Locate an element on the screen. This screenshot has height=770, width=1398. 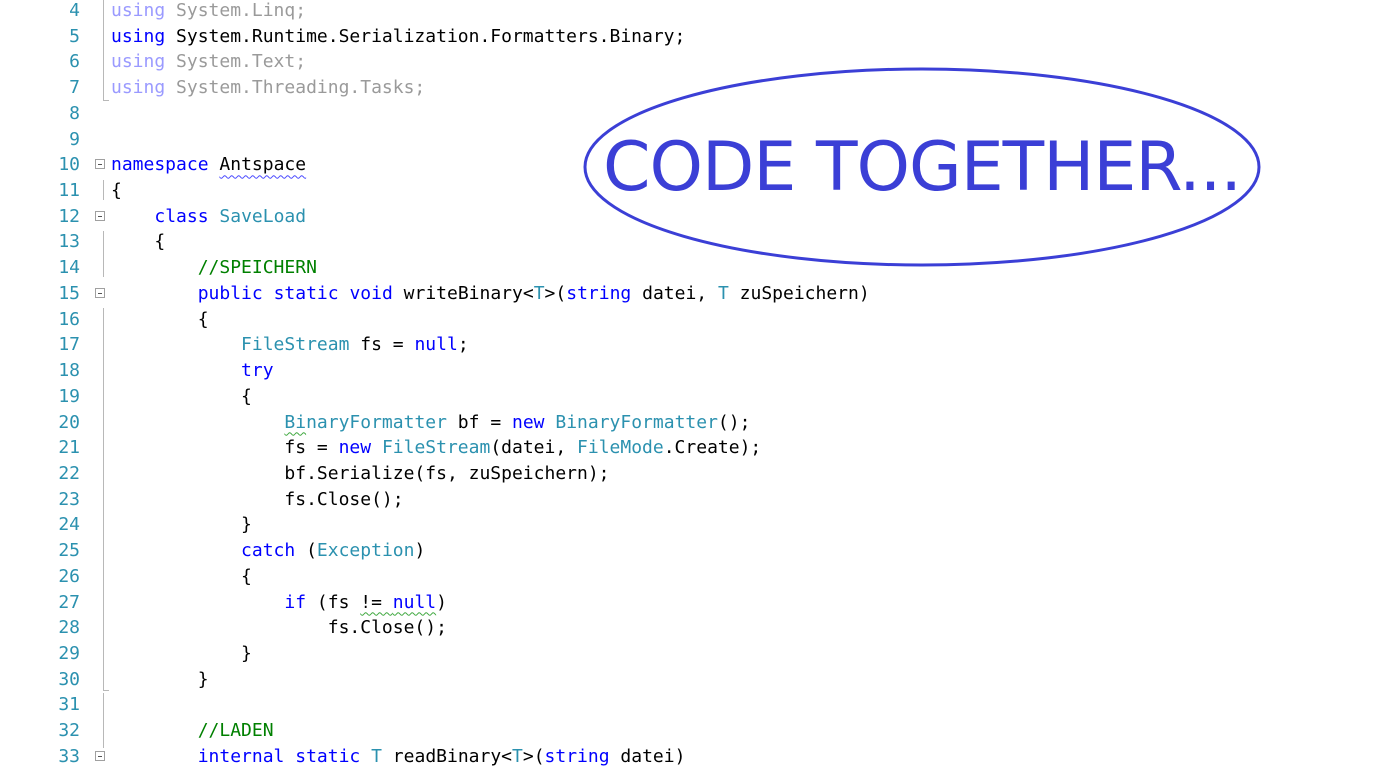
code-token: null is located at coordinates (414, 602).